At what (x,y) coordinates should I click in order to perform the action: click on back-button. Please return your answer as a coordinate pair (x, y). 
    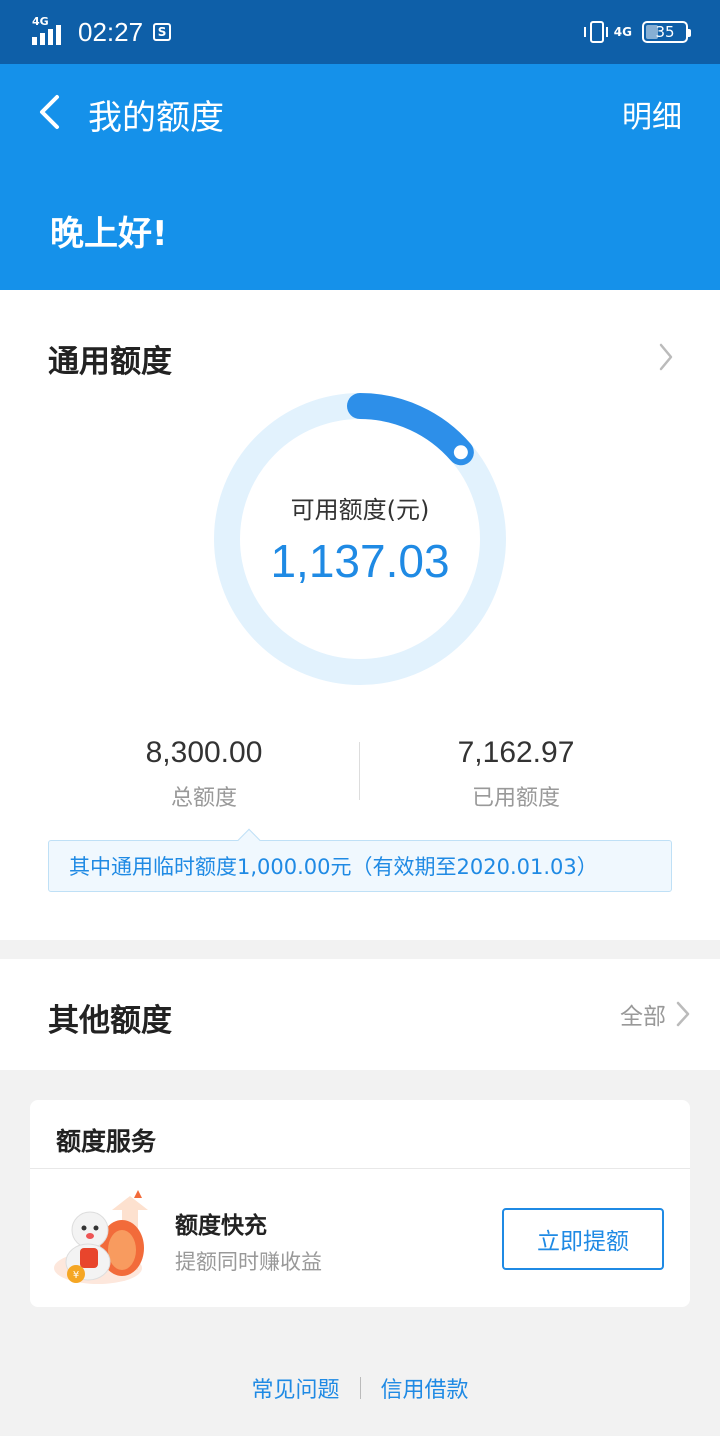
    Looking at the image, I should click on (50, 112).